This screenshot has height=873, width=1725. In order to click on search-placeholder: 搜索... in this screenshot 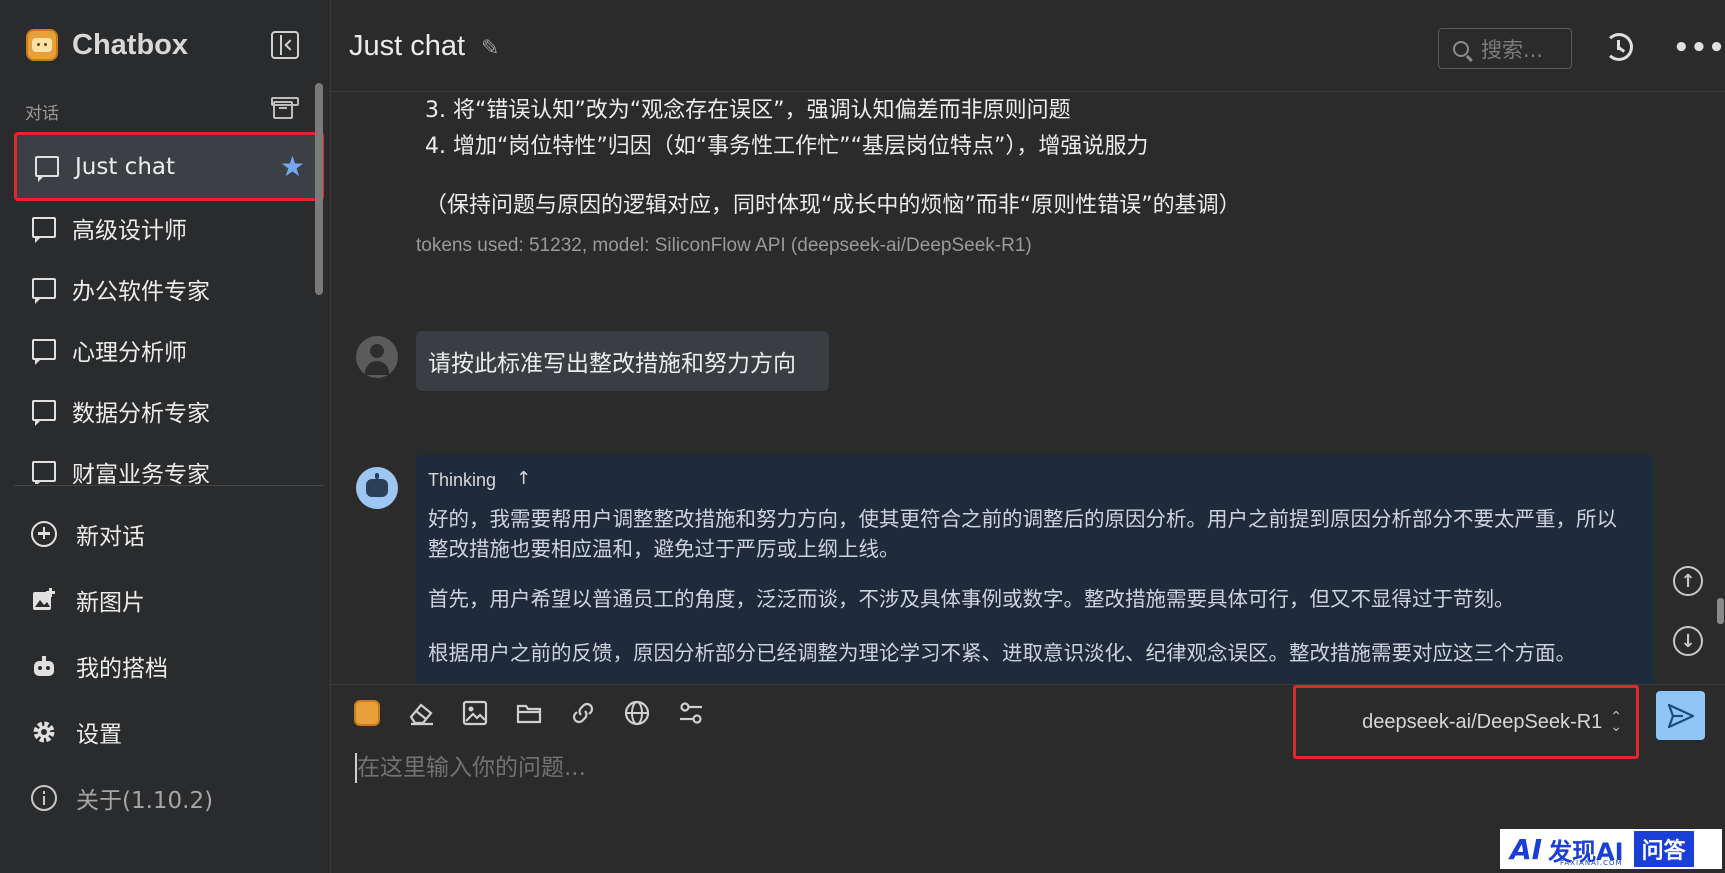, I will do `click(1512, 49)`.